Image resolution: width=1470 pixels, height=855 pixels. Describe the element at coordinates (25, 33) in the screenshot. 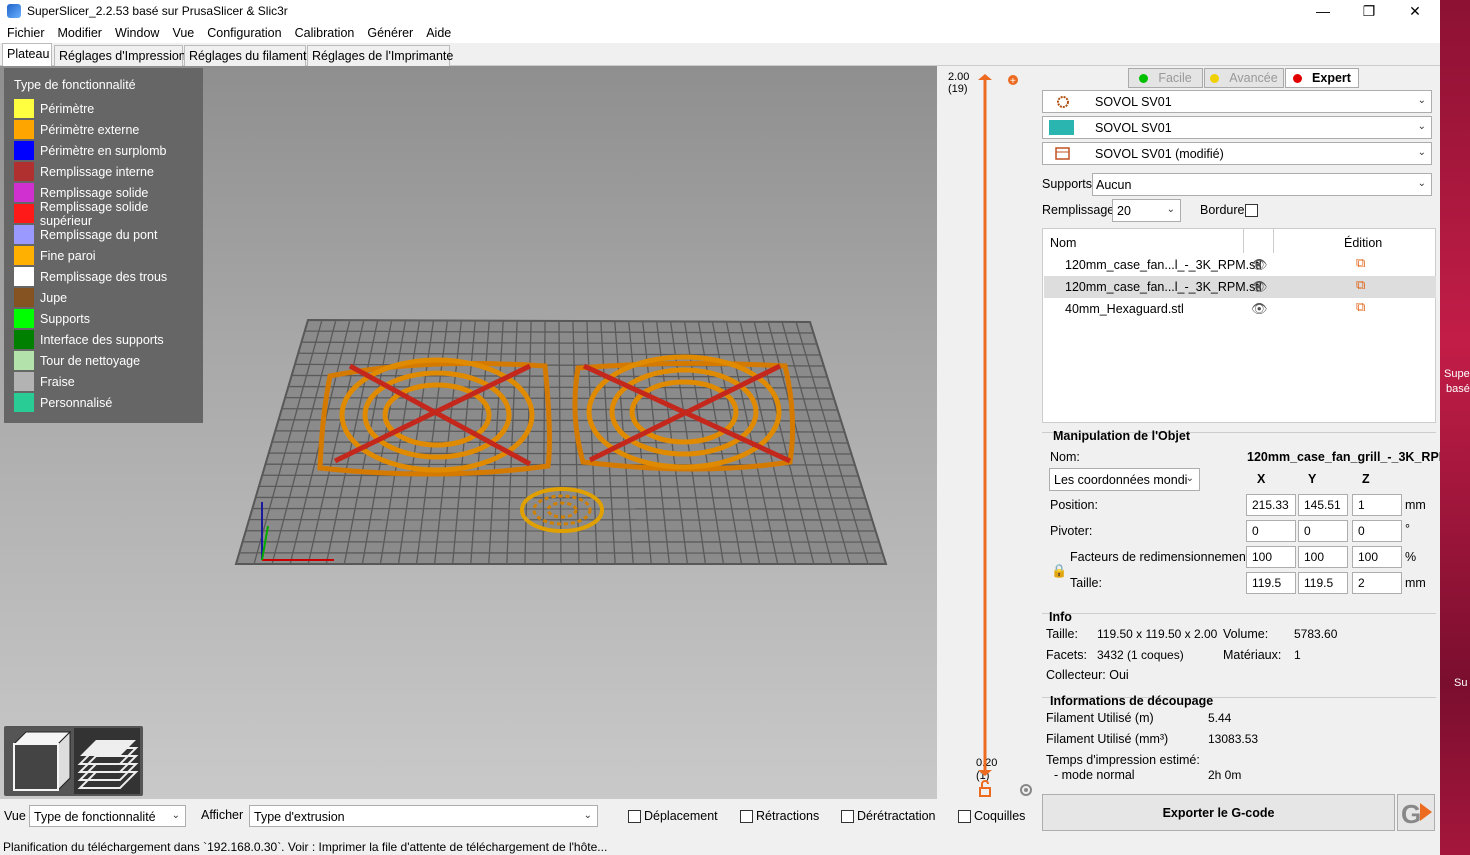

I see `menu-fichier: Fichier` at that location.